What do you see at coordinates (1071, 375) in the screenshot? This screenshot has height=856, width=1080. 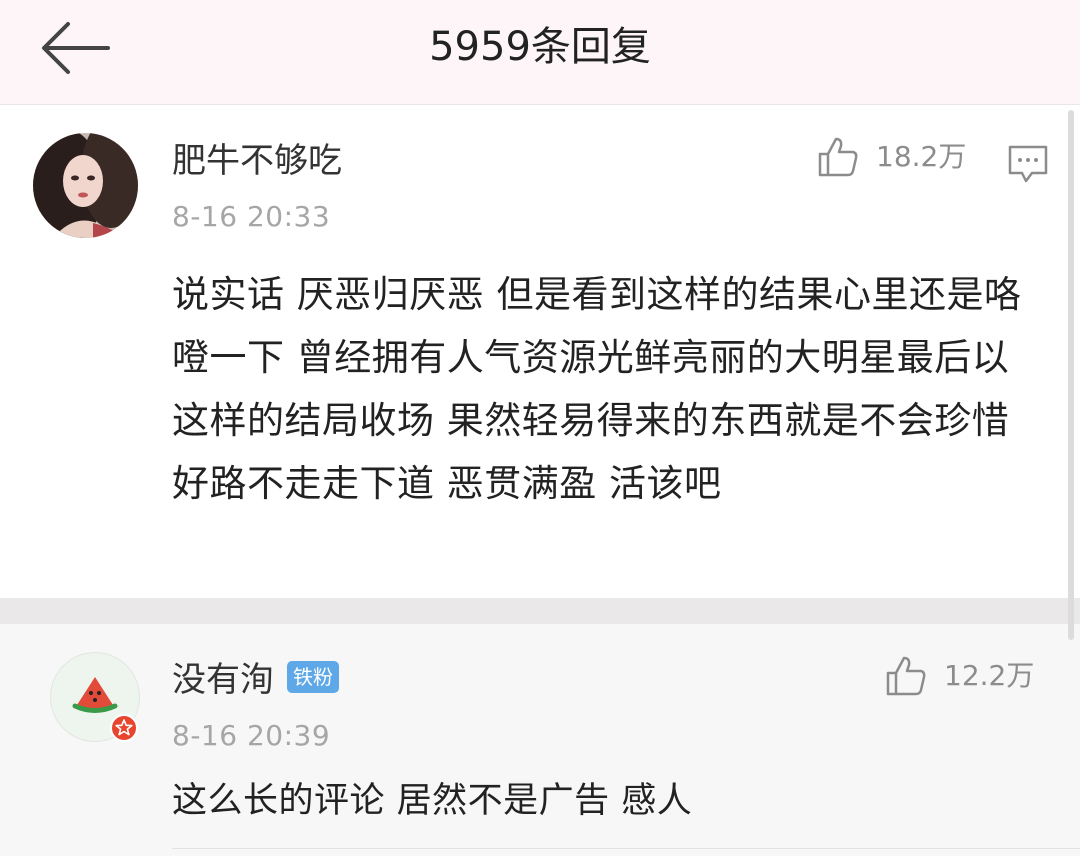 I see `scrollbar` at bounding box center [1071, 375].